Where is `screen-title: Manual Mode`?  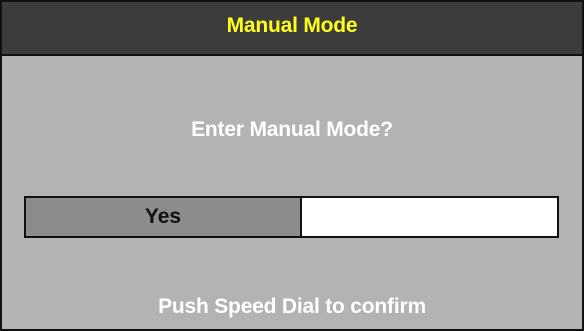 screen-title: Manual Mode is located at coordinates (292, 25).